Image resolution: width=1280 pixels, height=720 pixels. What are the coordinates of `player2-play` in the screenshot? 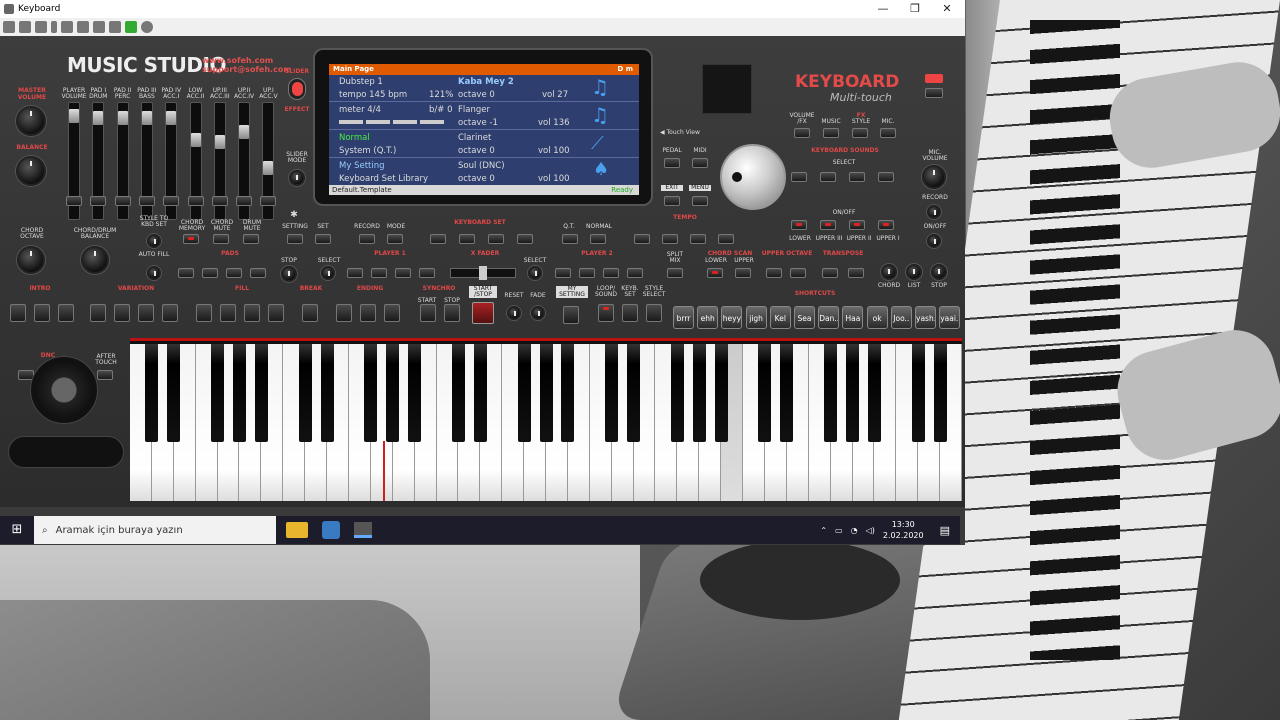 It's located at (635, 273).